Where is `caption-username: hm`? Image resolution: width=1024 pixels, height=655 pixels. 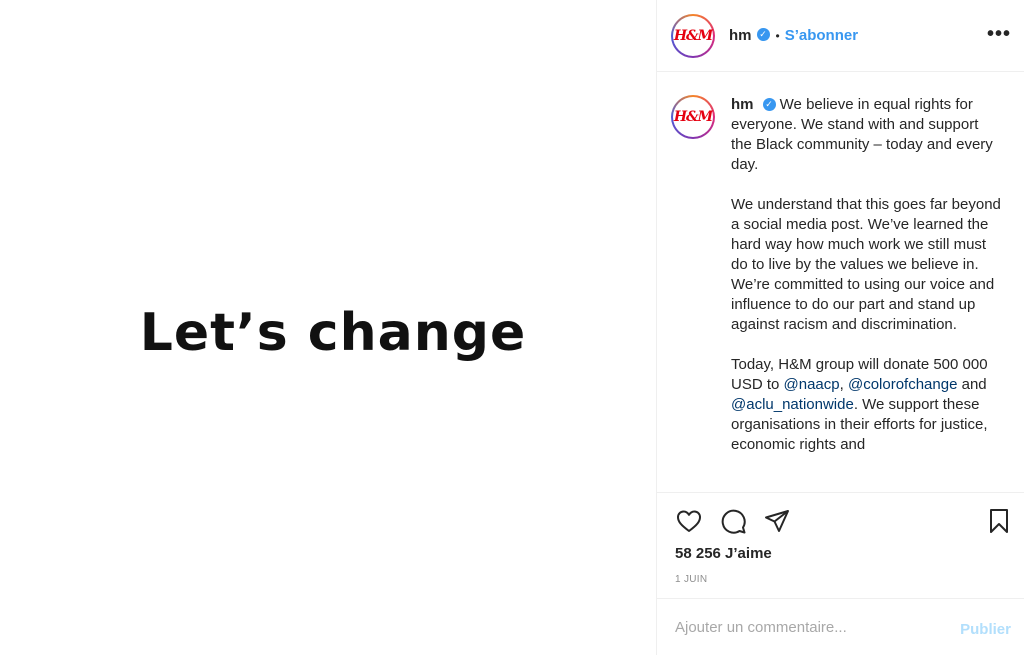
caption-username: hm is located at coordinates (742, 104).